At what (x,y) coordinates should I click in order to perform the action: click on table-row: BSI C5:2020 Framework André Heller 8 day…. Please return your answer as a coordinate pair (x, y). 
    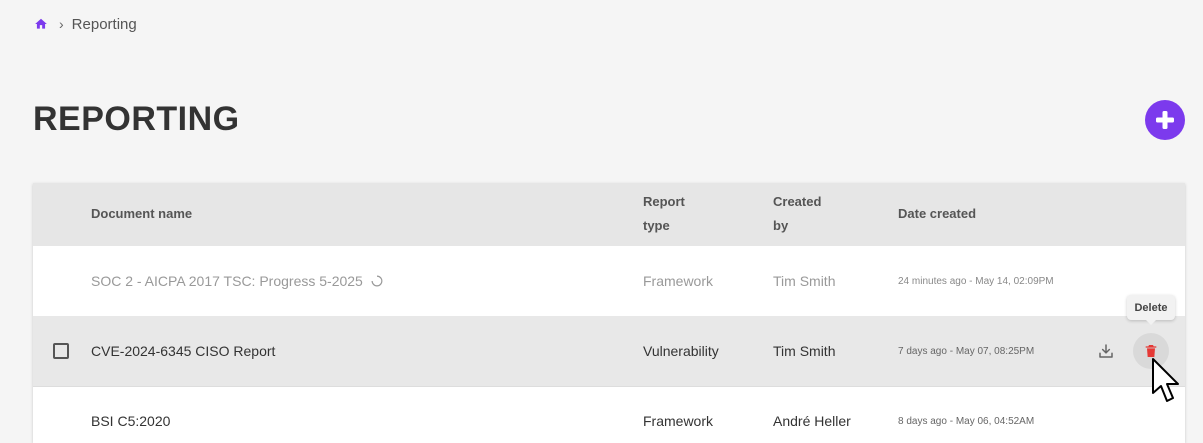
    Looking at the image, I should click on (609, 414).